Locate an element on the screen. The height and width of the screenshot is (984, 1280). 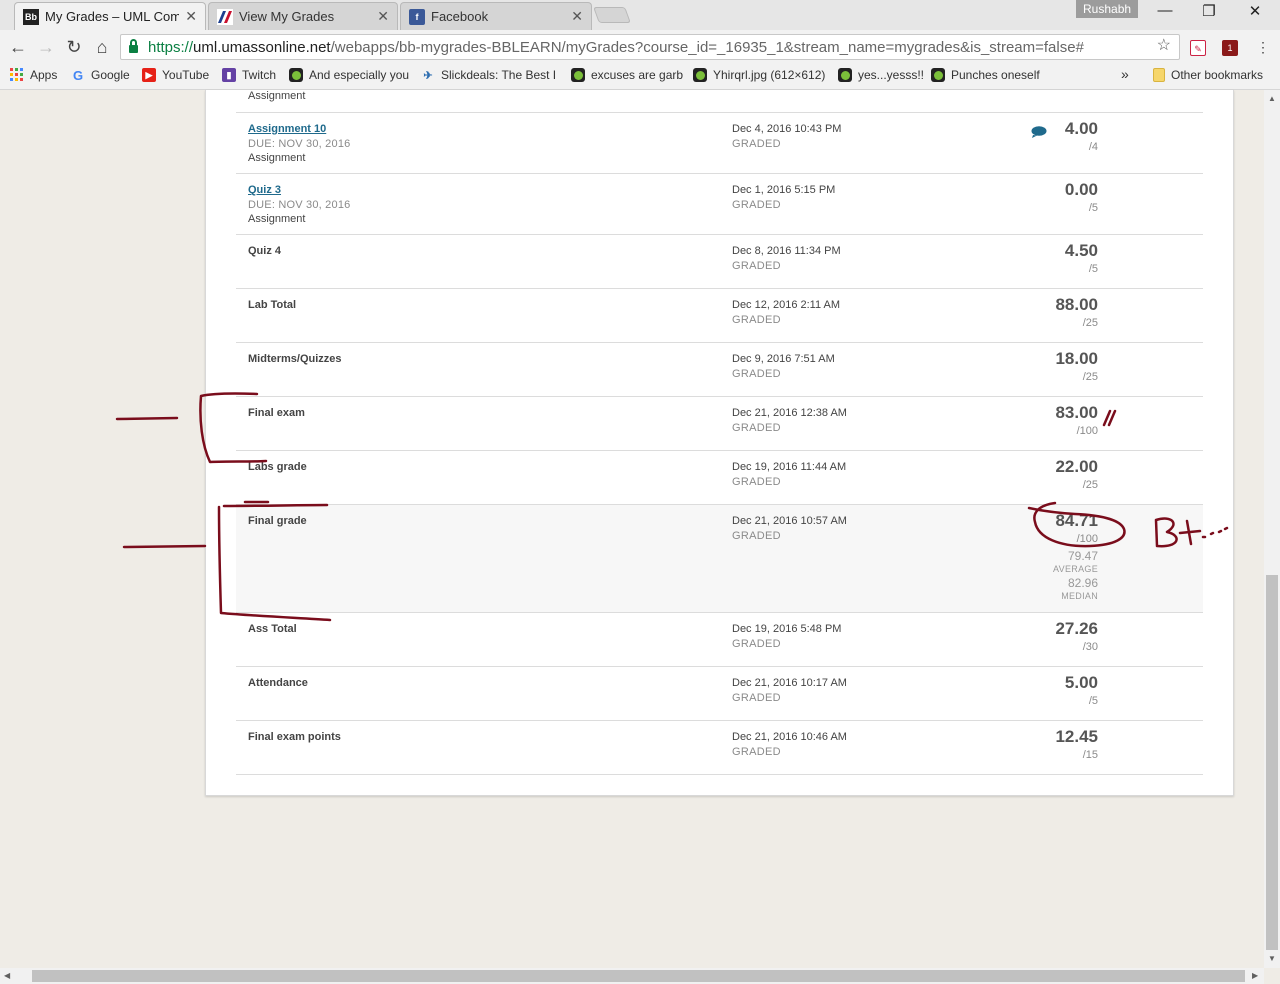
tab-title: Facebook is located at coordinates (460, 16).